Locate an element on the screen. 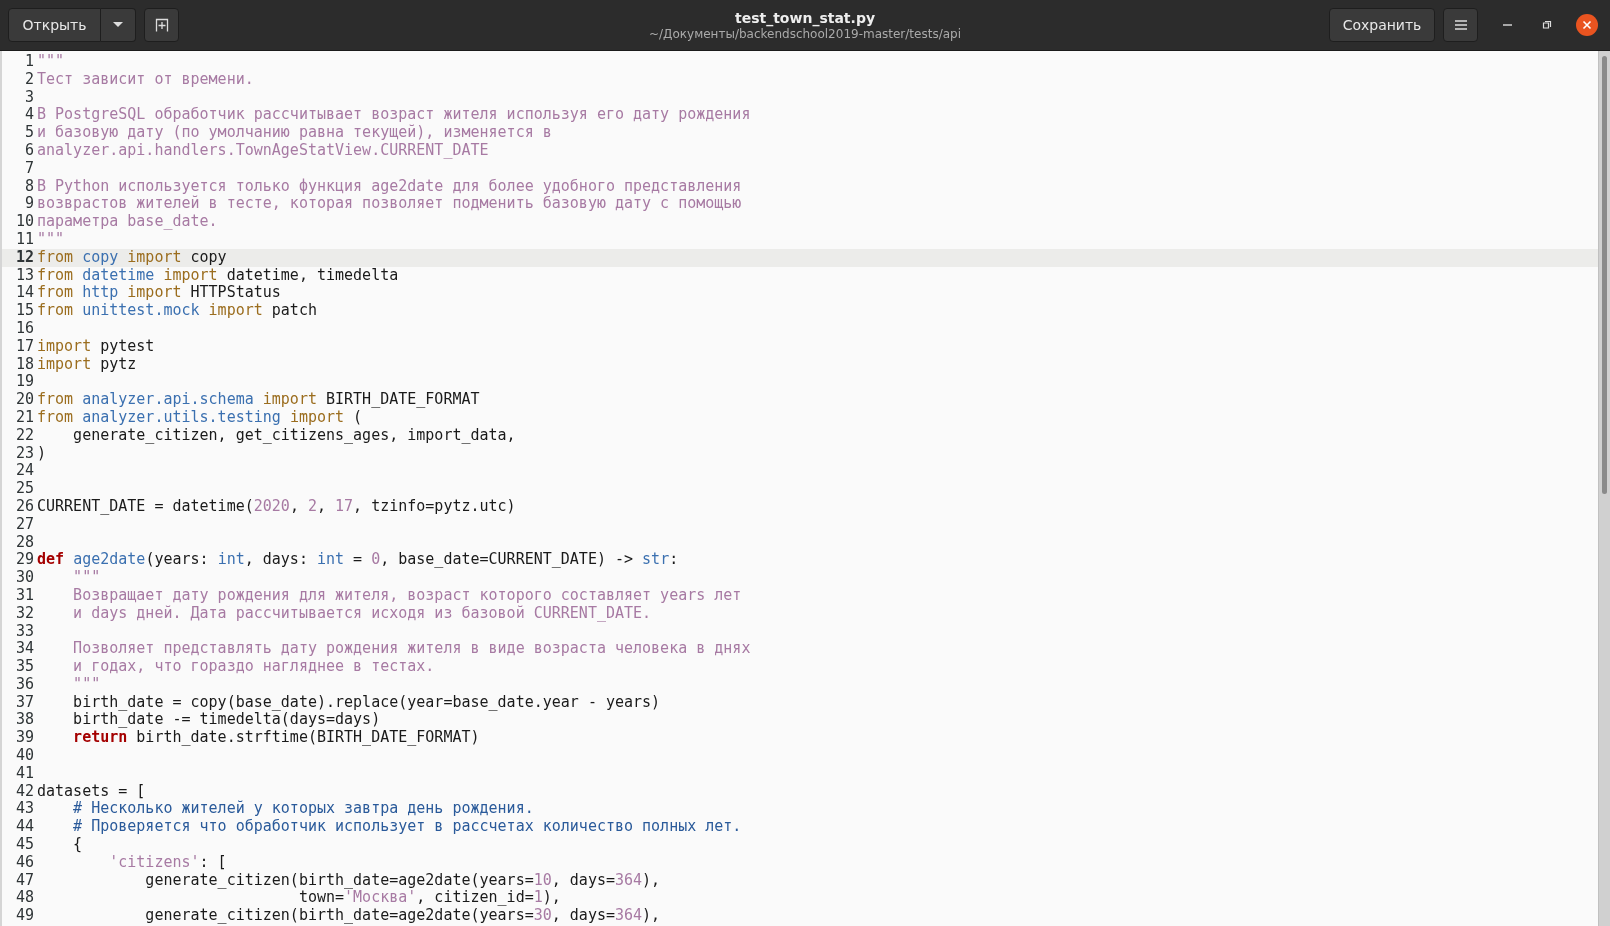  line-number: 3 is located at coordinates (29, 97).